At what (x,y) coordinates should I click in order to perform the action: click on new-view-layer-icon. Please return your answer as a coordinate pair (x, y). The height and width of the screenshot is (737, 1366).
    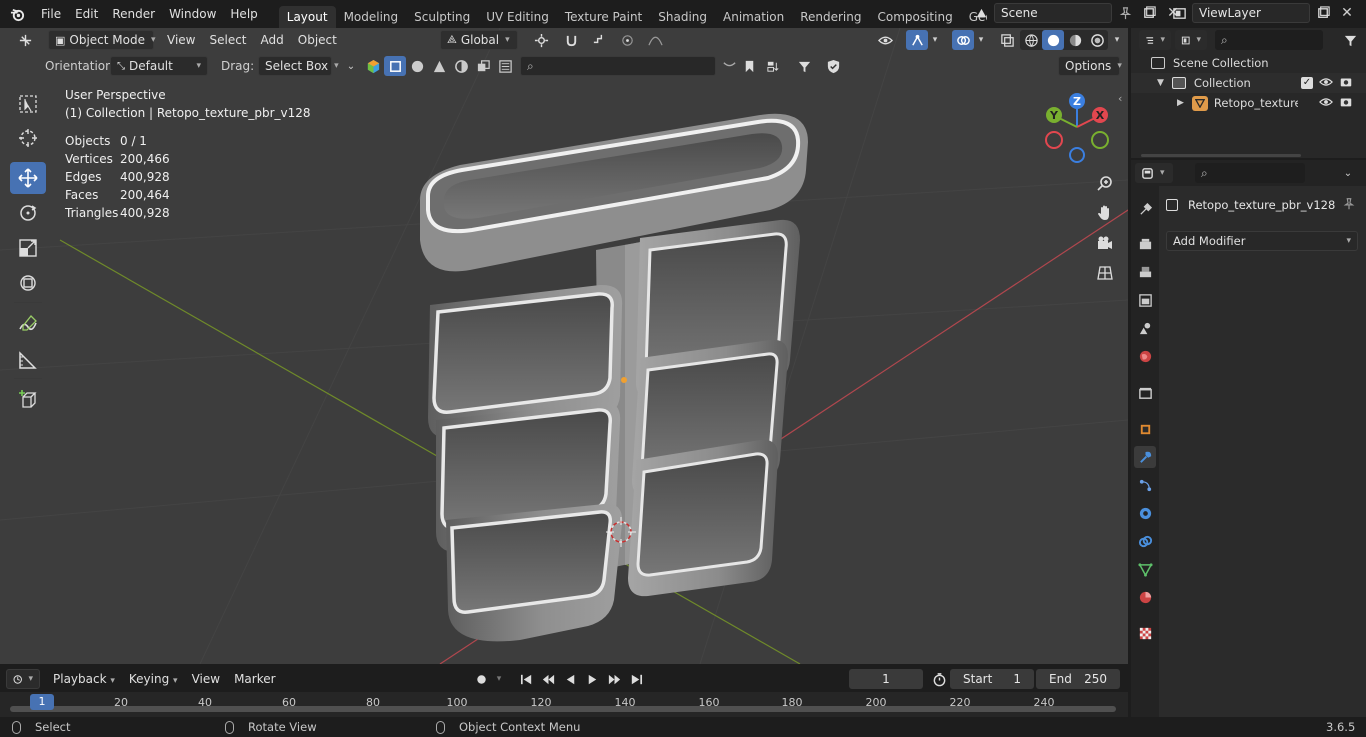
    Looking at the image, I should click on (1323, 13).